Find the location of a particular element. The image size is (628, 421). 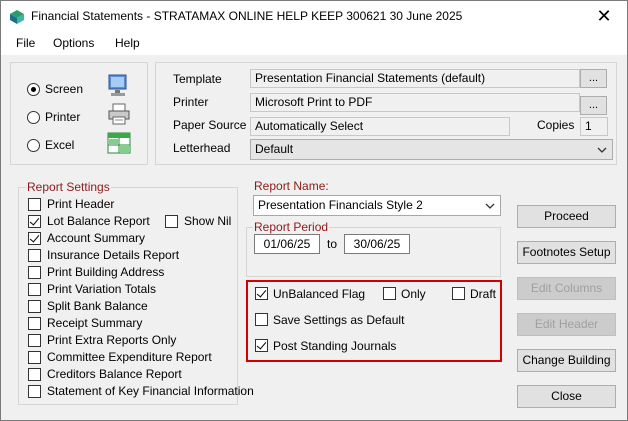

unbalanced-flag-checkbox is located at coordinates (261, 293).